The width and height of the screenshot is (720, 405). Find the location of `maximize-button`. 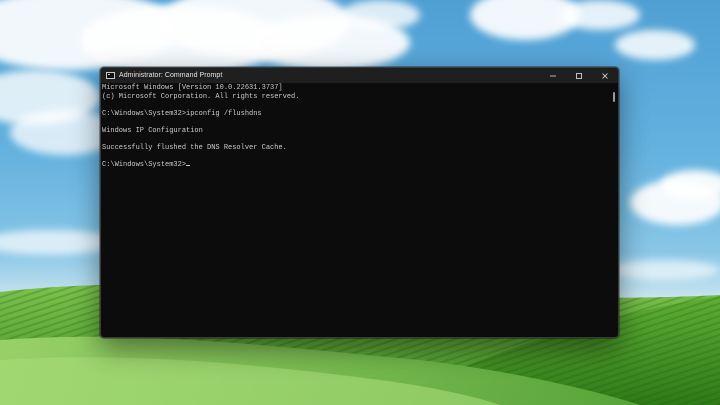

maximize-button is located at coordinates (579, 75).